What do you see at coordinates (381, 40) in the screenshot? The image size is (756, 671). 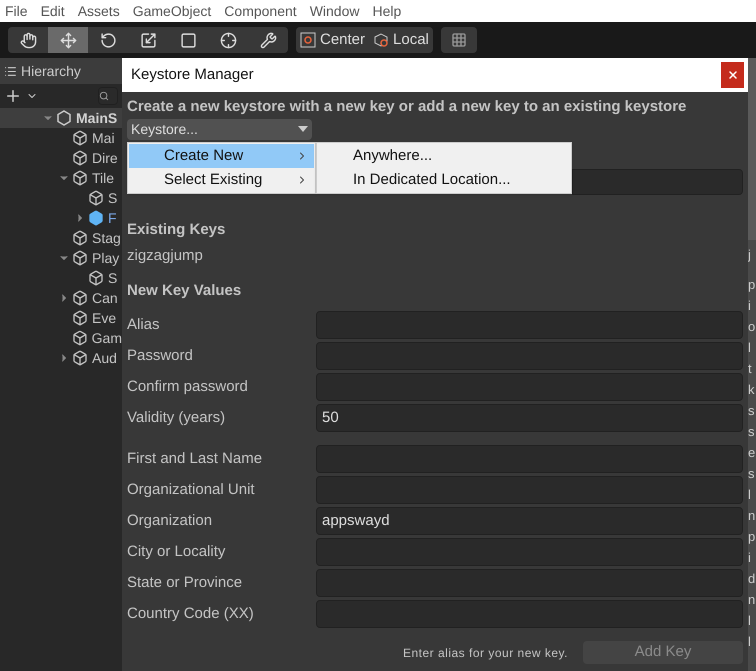 I see `local-cube-icon` at bounding box center [381, 40].